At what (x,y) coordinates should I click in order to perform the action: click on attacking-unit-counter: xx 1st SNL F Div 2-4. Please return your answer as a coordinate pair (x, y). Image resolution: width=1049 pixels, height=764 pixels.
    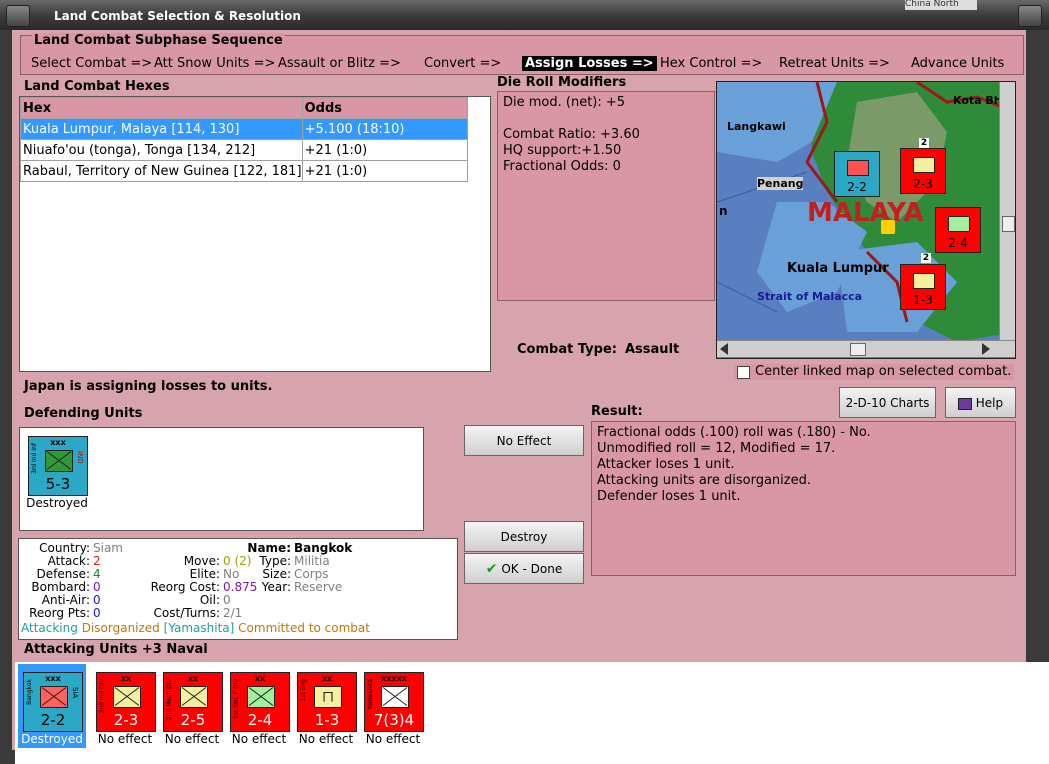
    Looking at the image, I should click on (260, 702).